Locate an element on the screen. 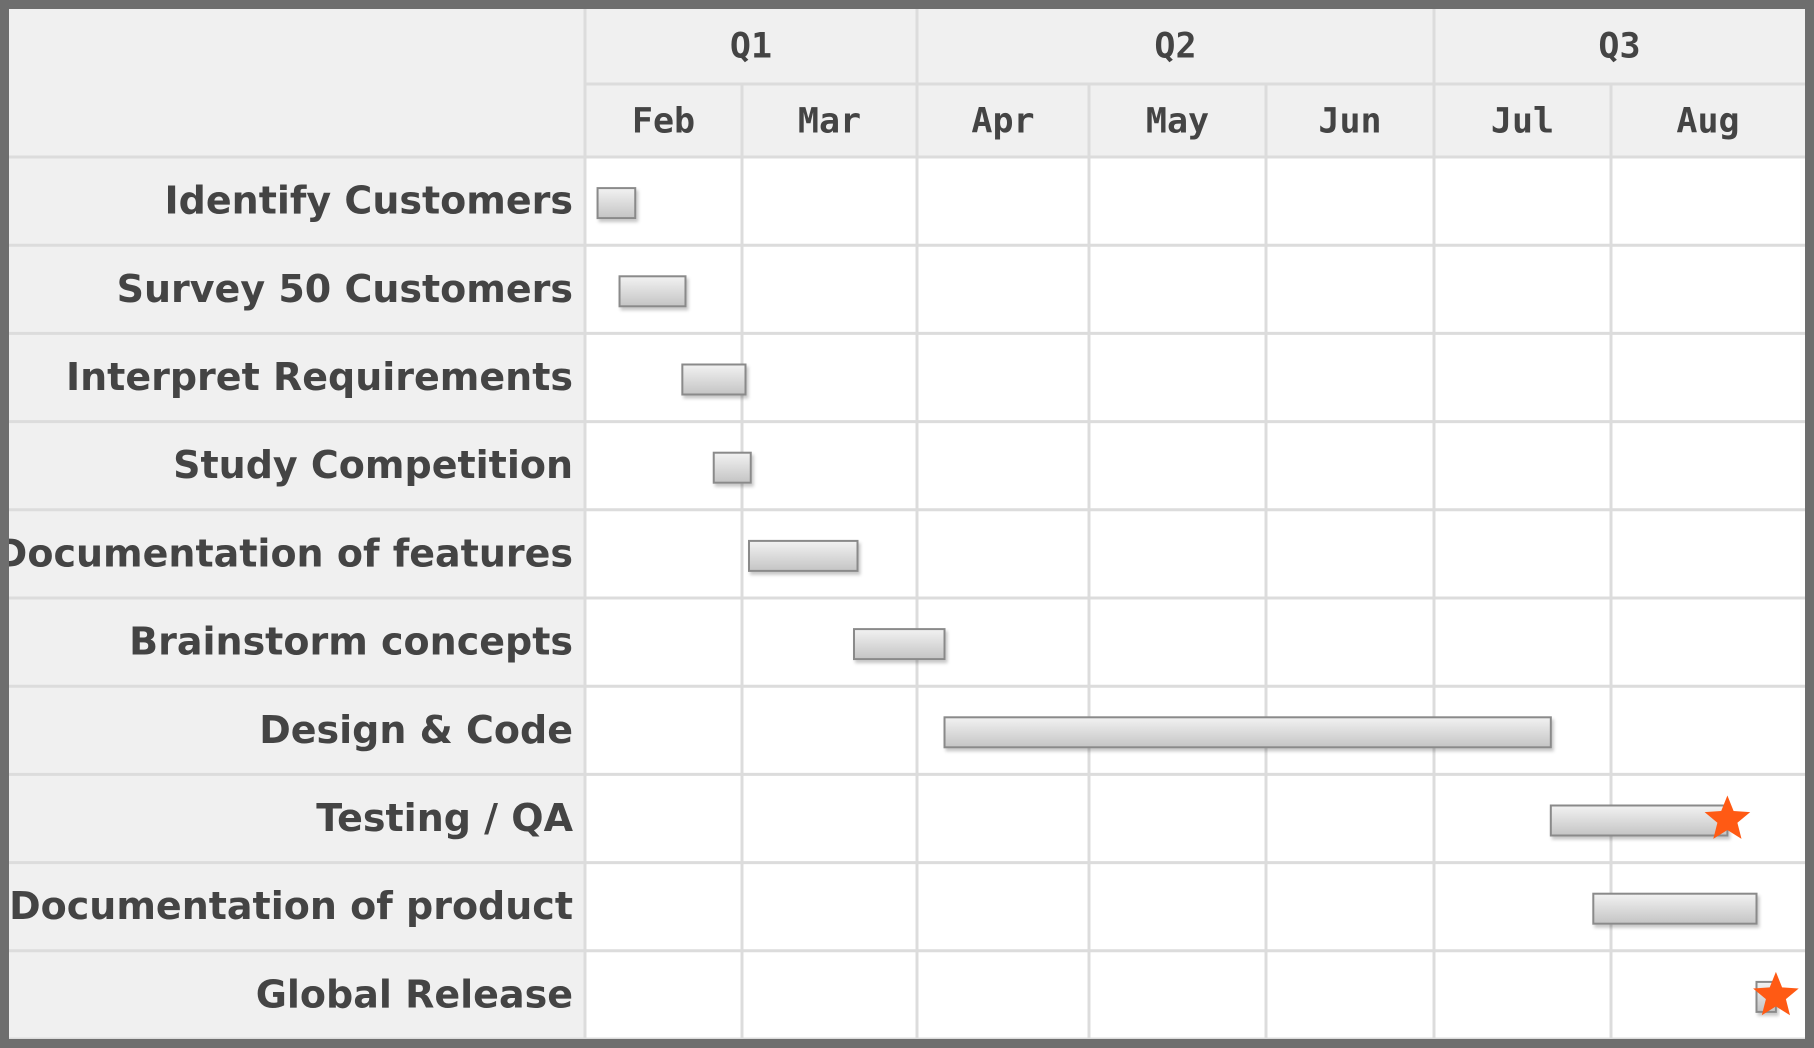 The image size is (1814, 1048). month-label: Feb is located at coordinates (663, 122).